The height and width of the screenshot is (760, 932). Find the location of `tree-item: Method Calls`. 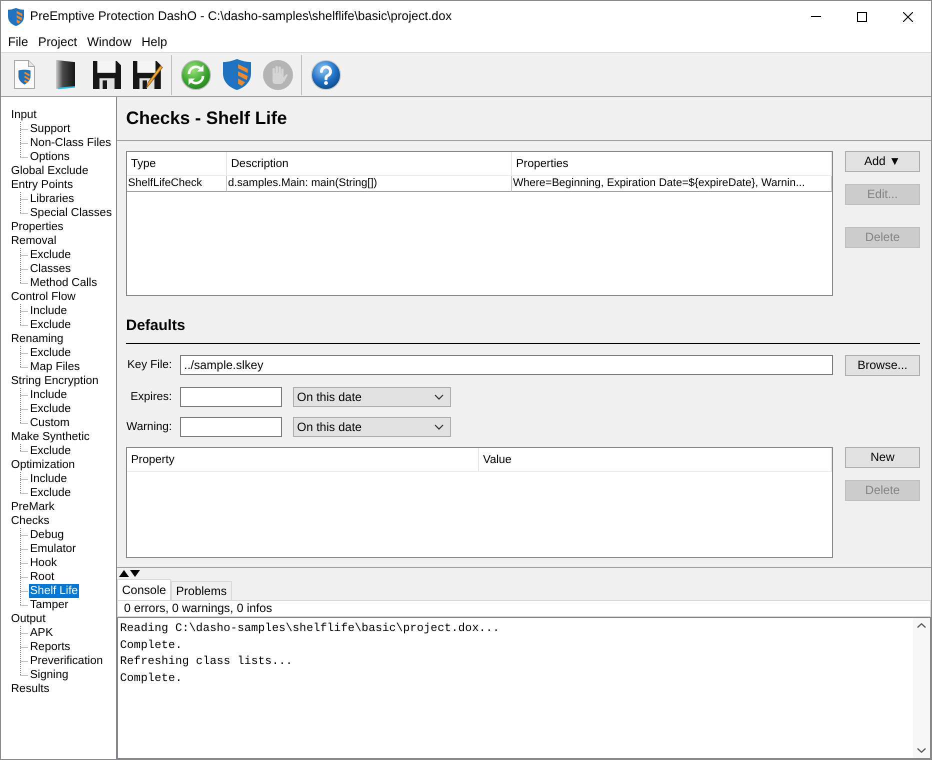

tree-item: Method Calls is located at coordinates (63, 283).